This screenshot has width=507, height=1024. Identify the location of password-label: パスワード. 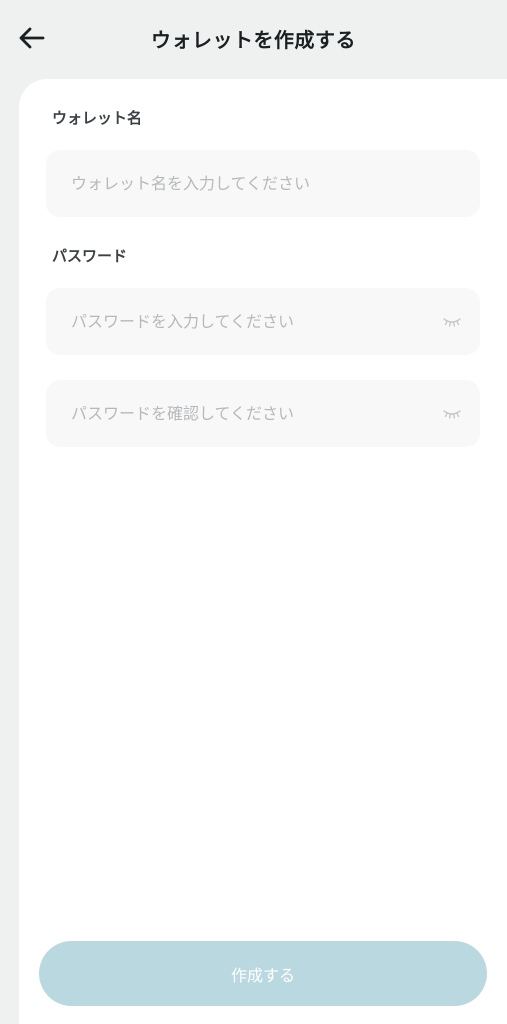
(90, 256).